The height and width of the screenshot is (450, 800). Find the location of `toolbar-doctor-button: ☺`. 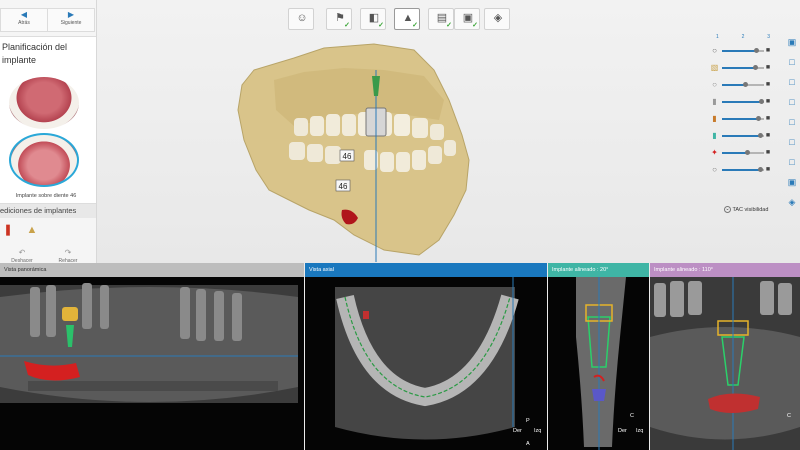

toolbar-doctor-button: ☺ is located at coordinates (301, 19).